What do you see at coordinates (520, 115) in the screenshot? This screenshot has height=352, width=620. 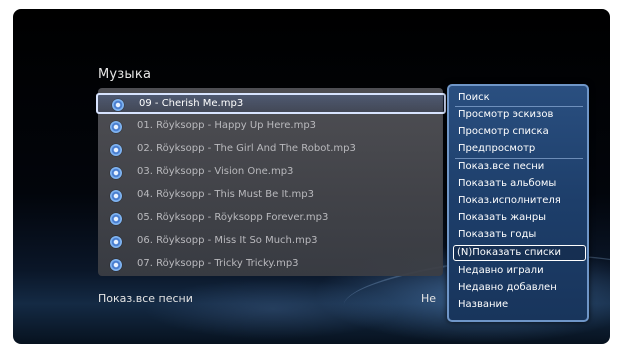 I see `menu-item-thumbnail-view: Просмотр эскизов` at bounding box center [520, 115].